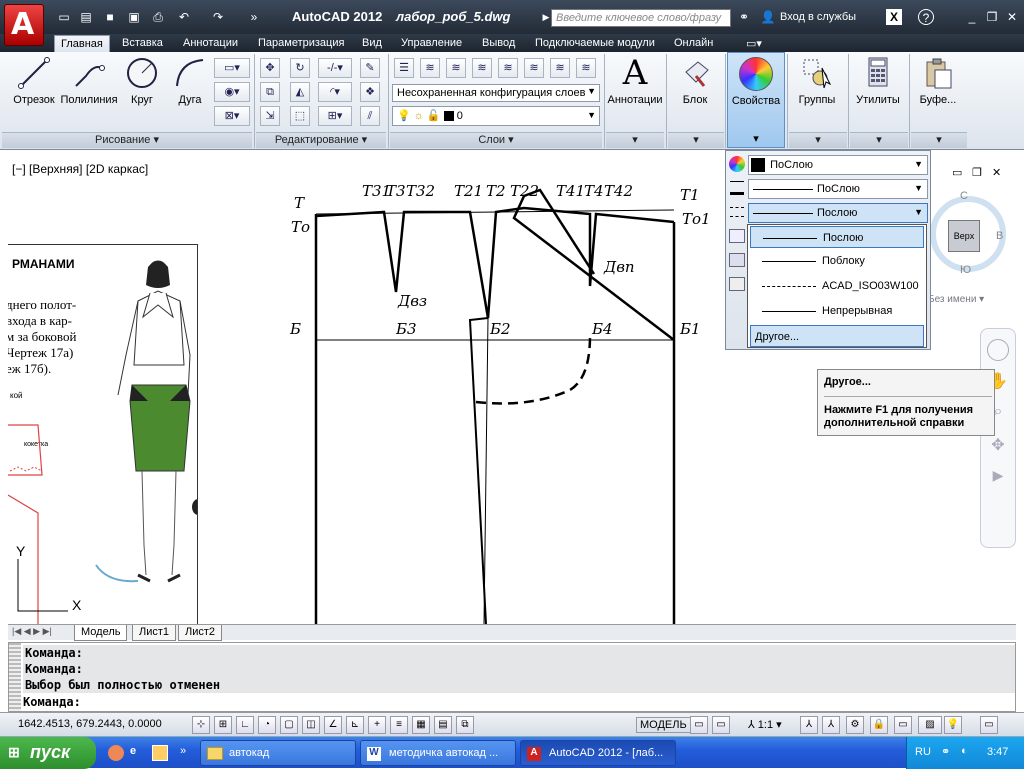  I want to click on annotation-panel-expander: ▾, so click(635, 140).